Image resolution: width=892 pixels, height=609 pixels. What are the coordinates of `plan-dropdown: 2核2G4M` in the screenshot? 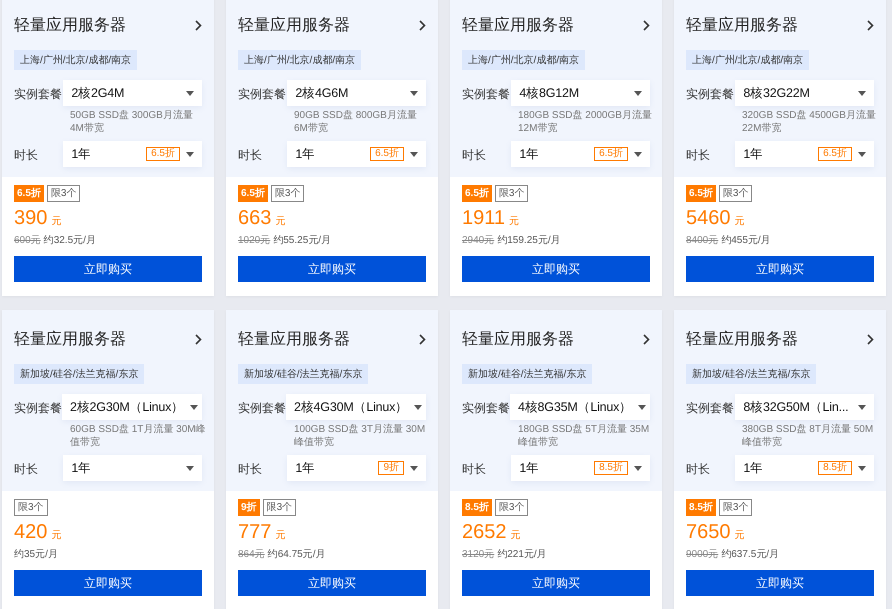 It's located at (132, 93).